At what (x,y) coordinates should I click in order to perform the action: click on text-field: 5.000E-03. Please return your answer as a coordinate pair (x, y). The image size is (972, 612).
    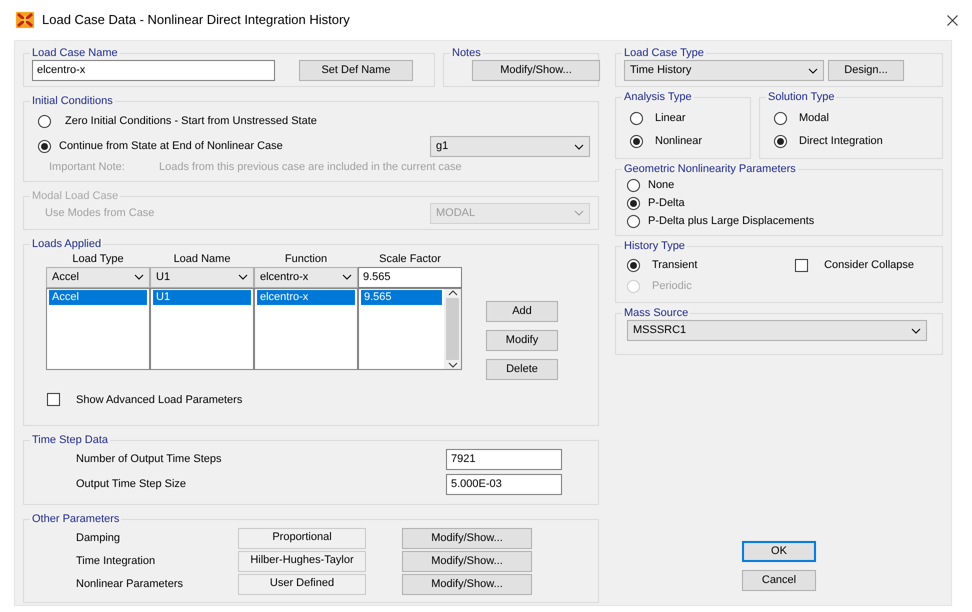
    Looking at the image, I should click on (504, 484).